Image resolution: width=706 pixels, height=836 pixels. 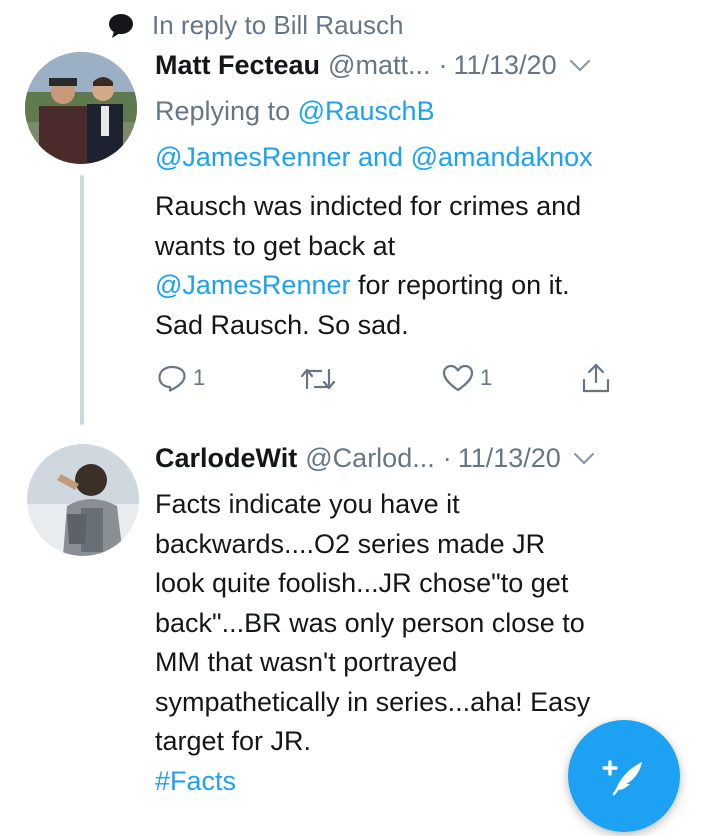 I want to click on replying-and: and, so click(x=380, y=157).